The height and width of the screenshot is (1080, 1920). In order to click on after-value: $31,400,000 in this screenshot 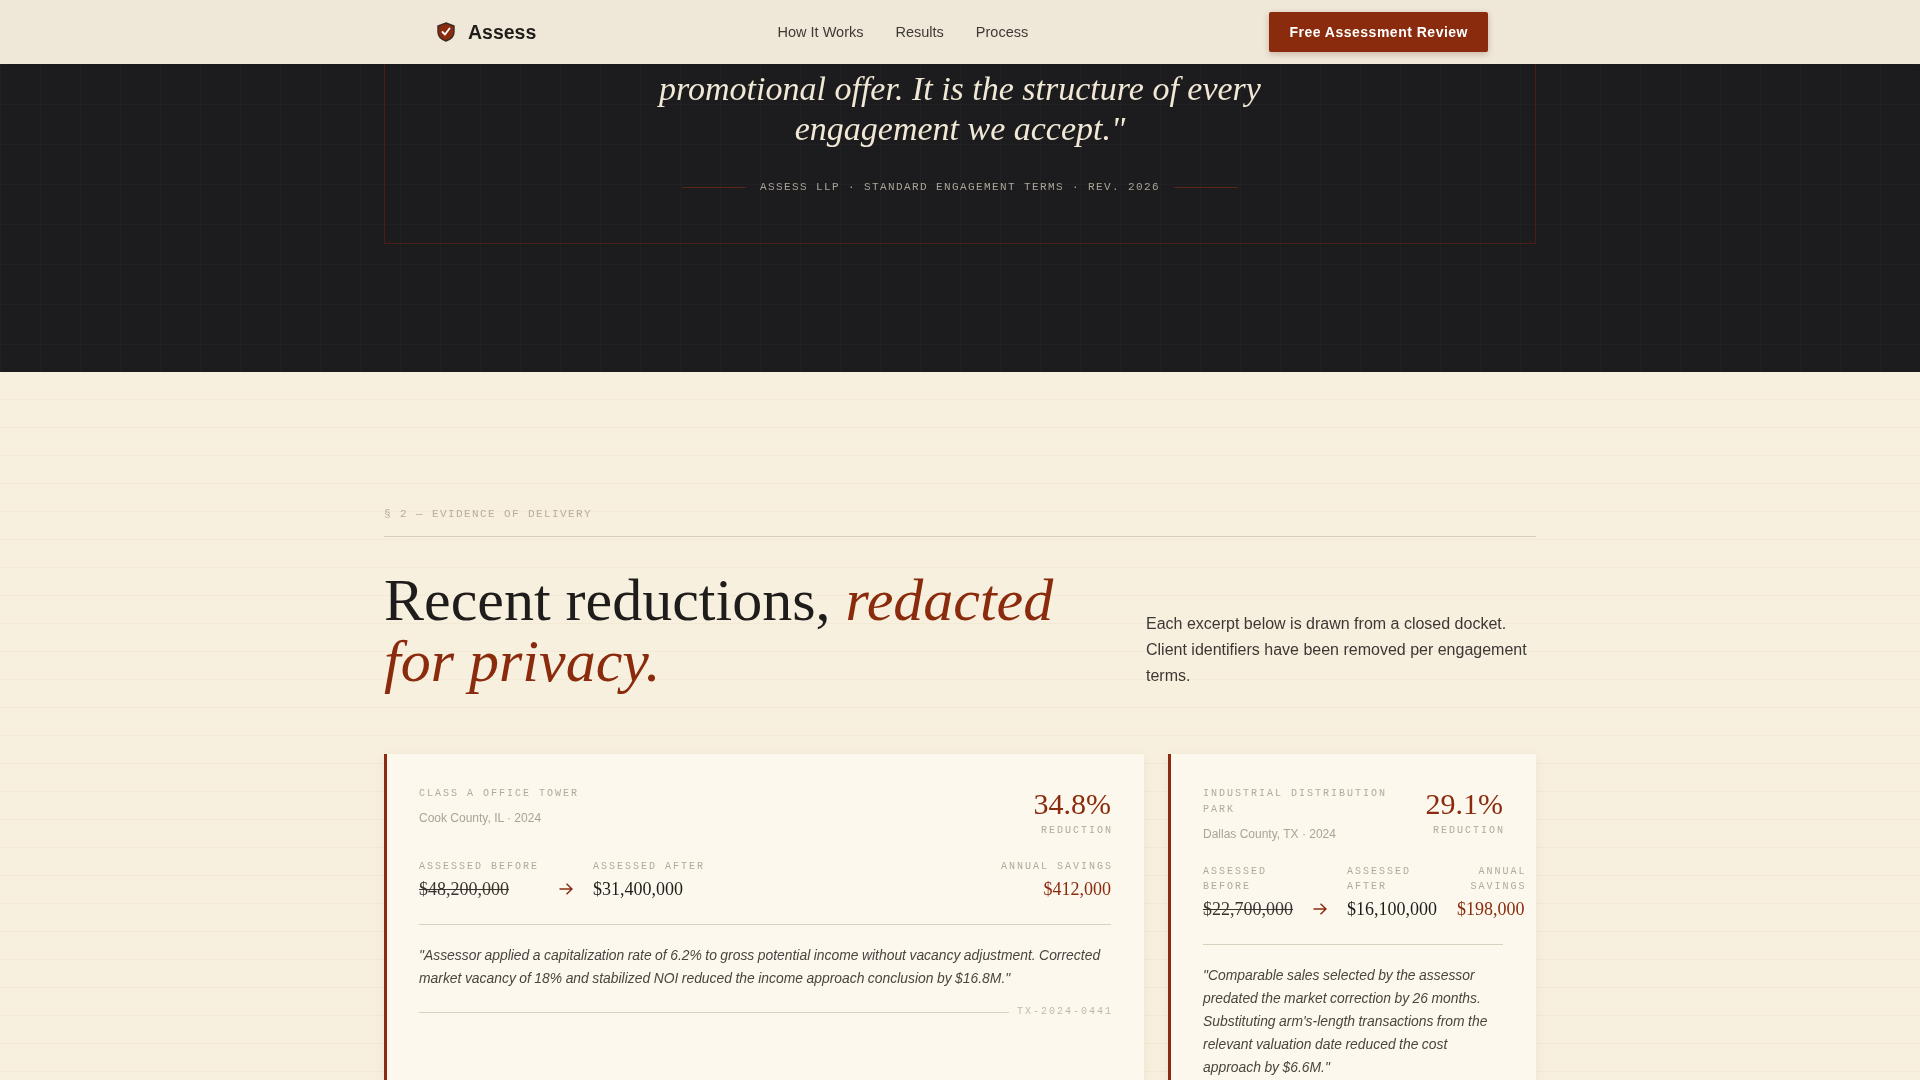, I will do `click(638, 889)`.